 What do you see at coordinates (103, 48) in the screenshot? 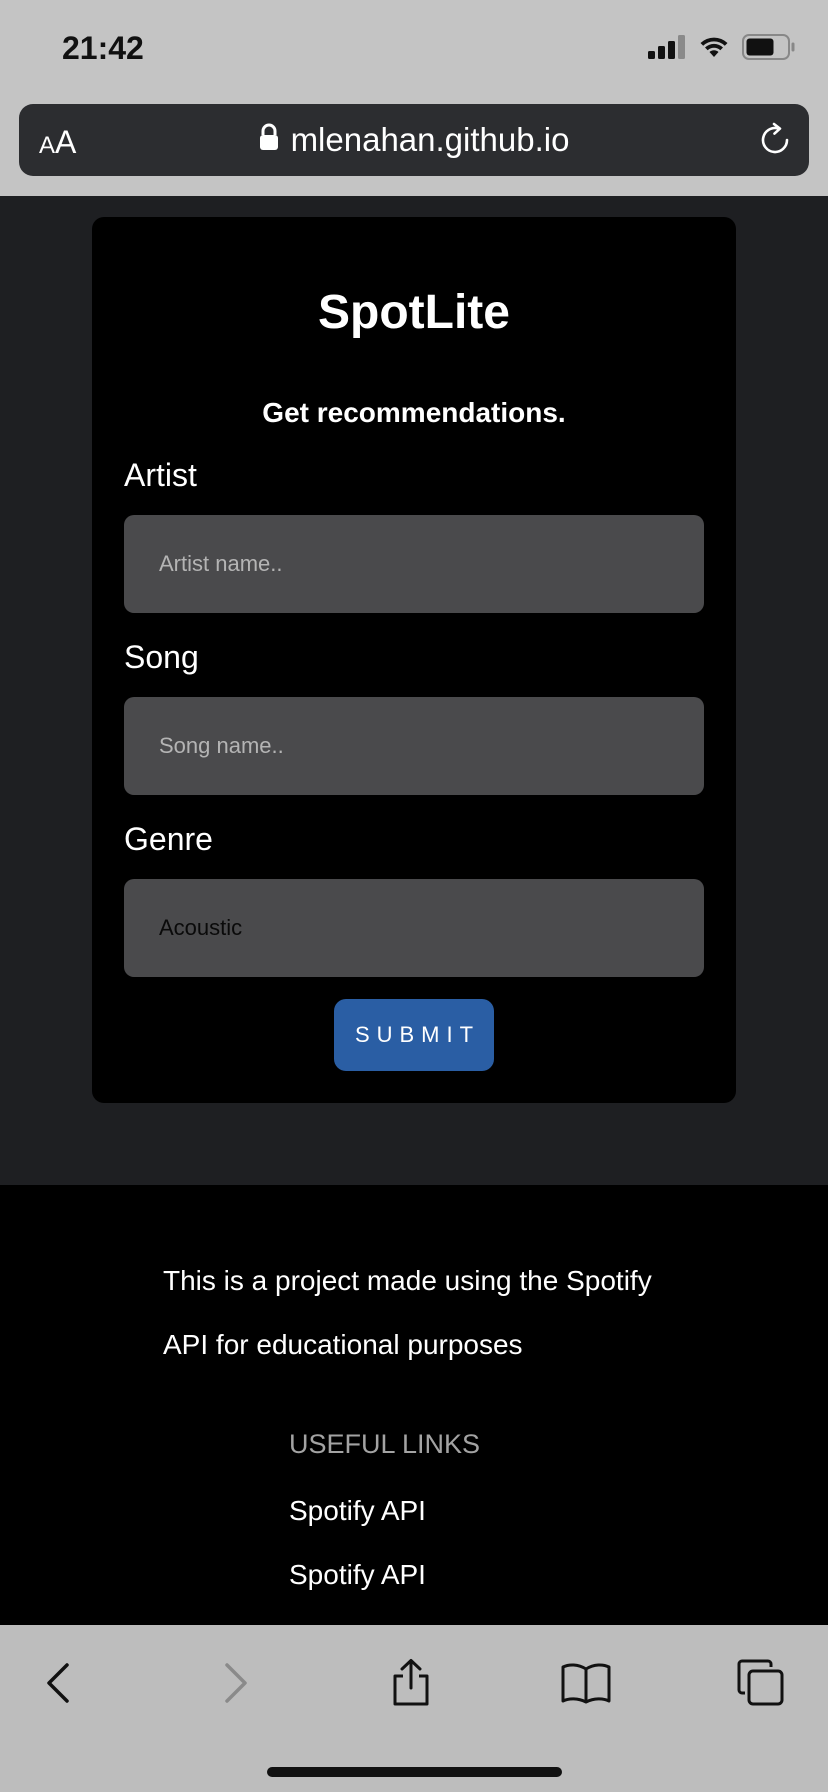
I see `status-time: 21:42` at bounding box center [103, 48].